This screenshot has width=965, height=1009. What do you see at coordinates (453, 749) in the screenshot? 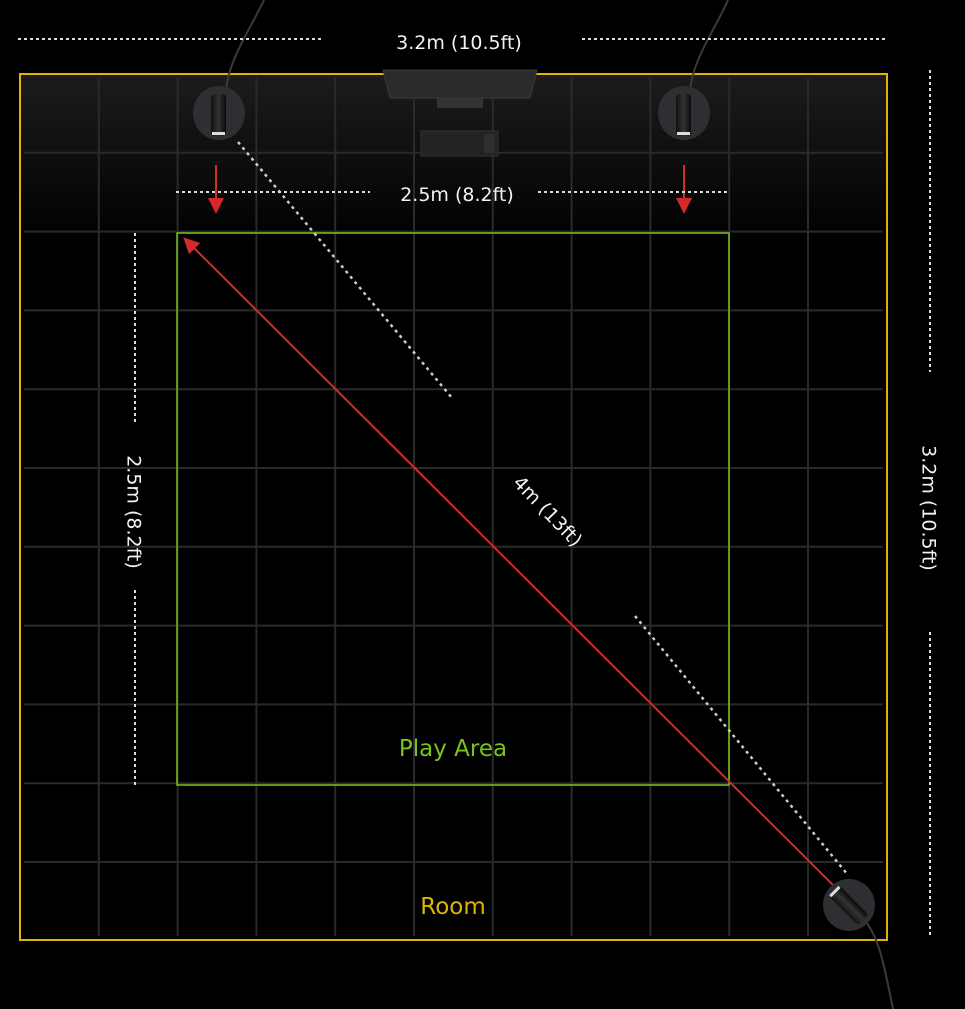
I see `play-area-label: Play Area` at bounding box center [453, 749].